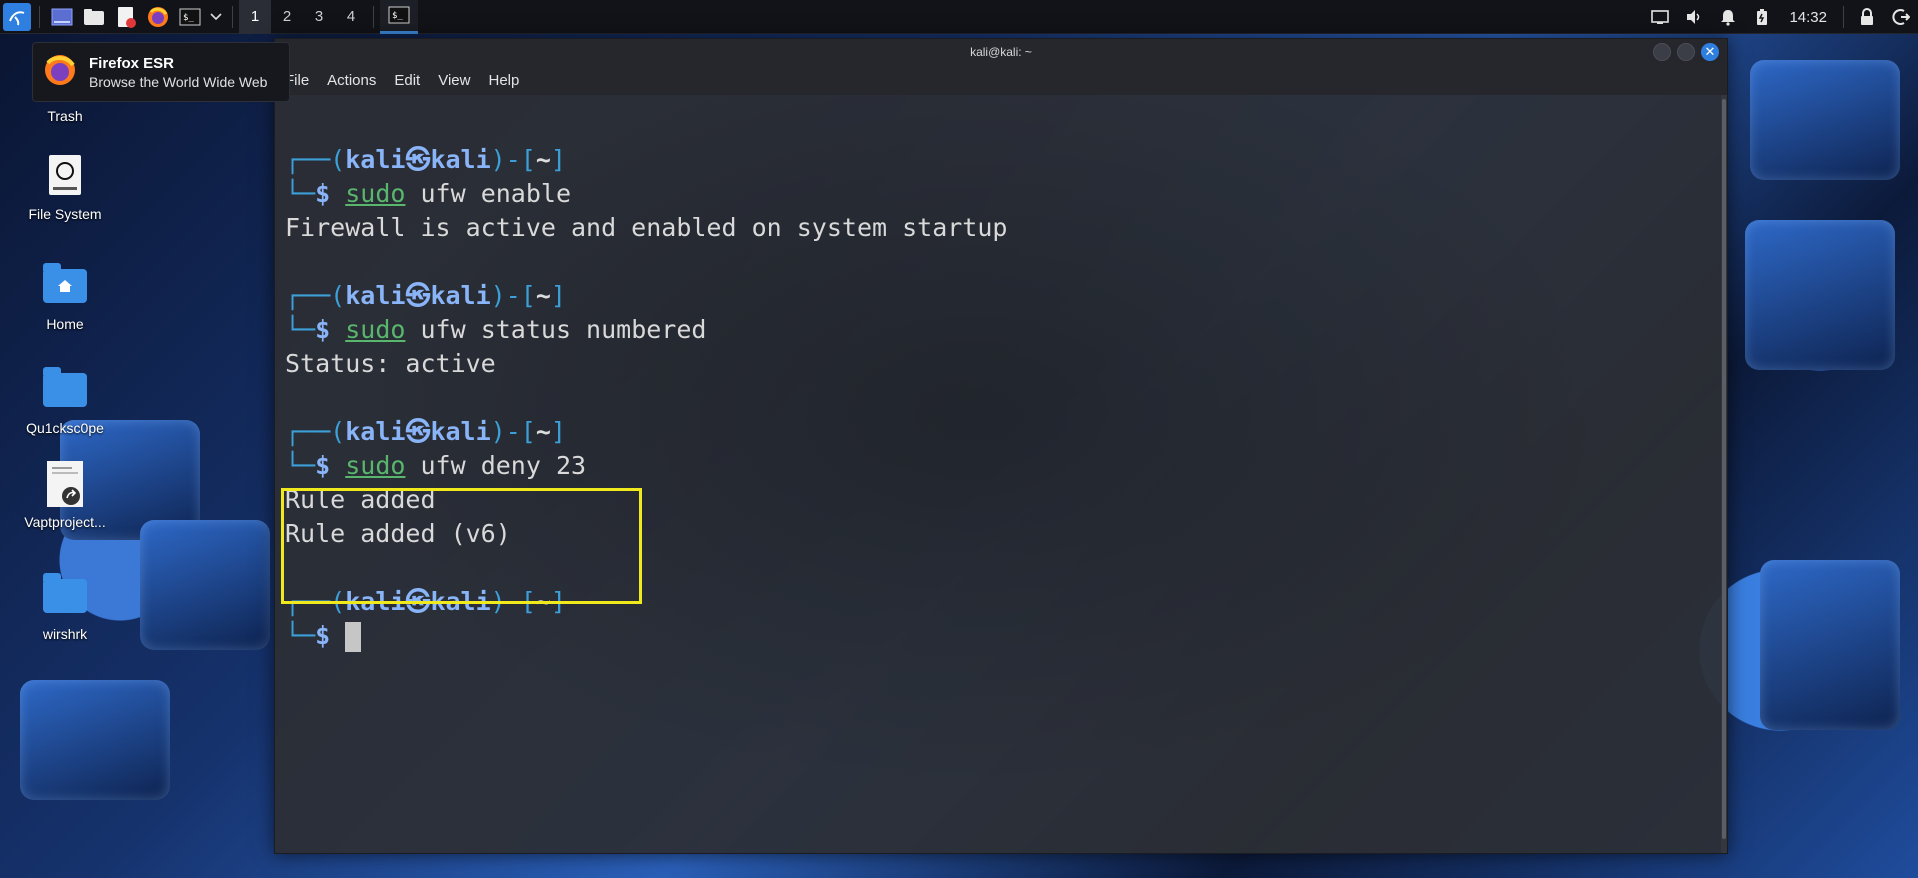 Image resolution: width=1918 pixels, height=878 pixels. What do you see at coordinates (62, 17) in the screenshot?
I see `show-desktop-icon` at bounding box center [62, 17].